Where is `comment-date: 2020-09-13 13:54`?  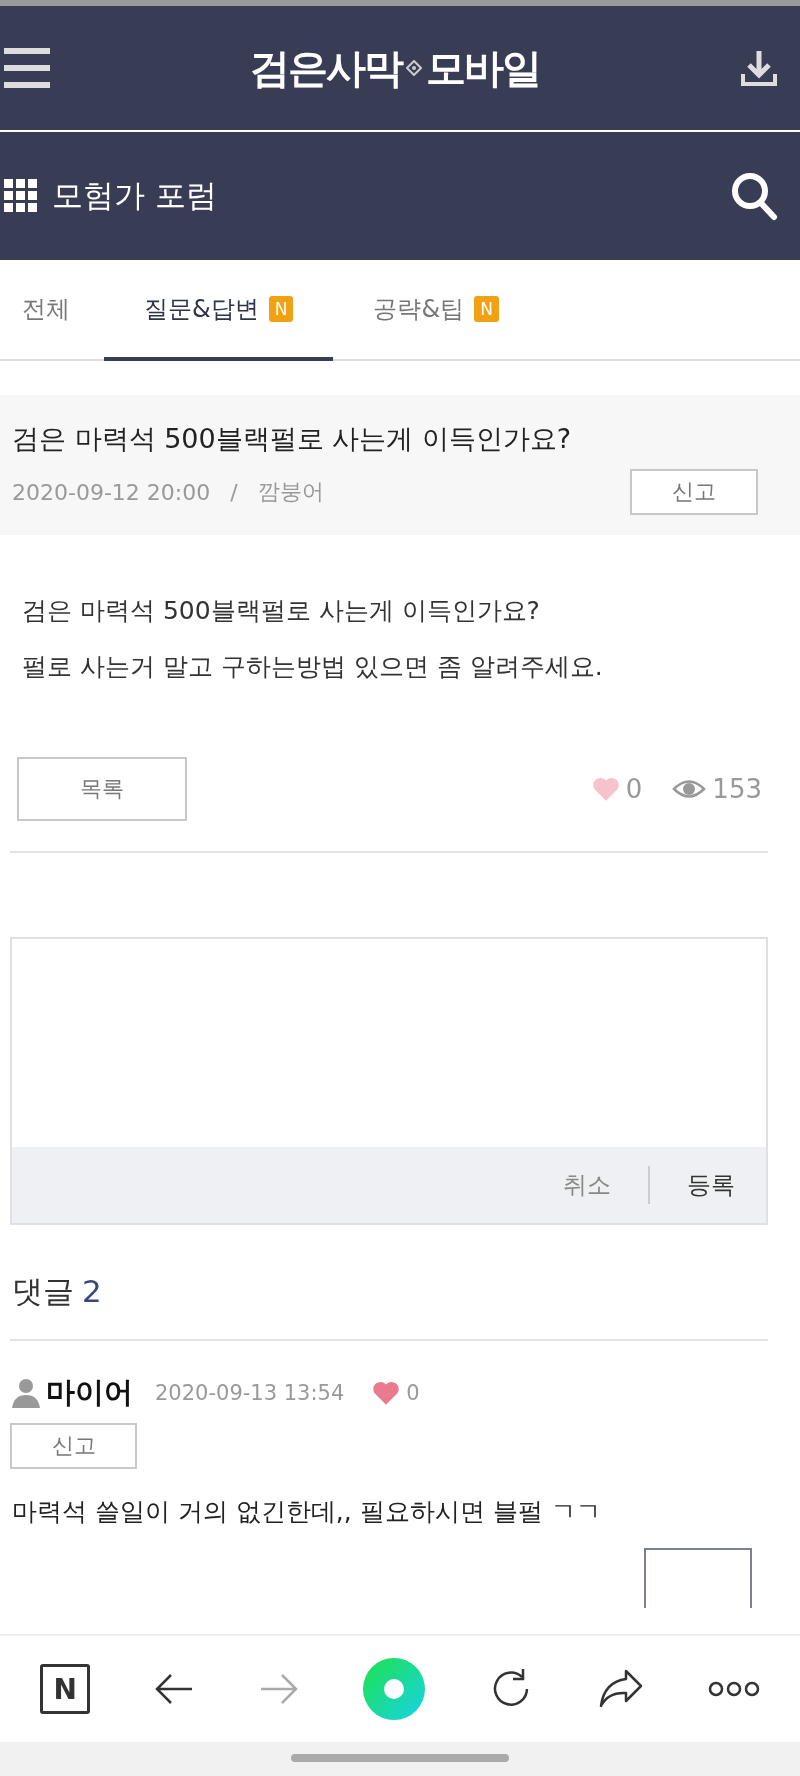 comment-date: 2020-09-13 13:54 is located at coordinates (250, 1393).